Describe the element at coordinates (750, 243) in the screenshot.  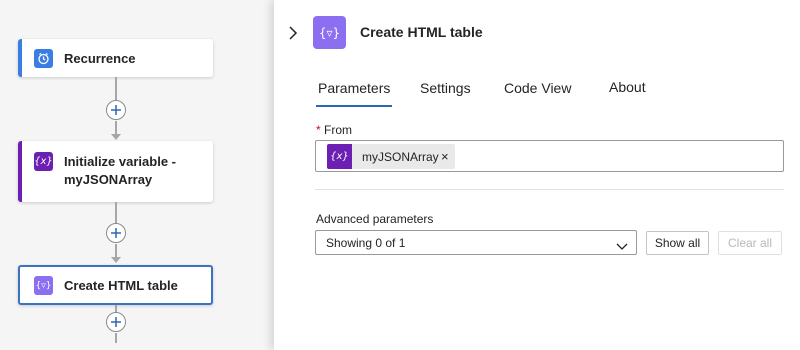
I see `clear-all-button: Clear all` at that location.